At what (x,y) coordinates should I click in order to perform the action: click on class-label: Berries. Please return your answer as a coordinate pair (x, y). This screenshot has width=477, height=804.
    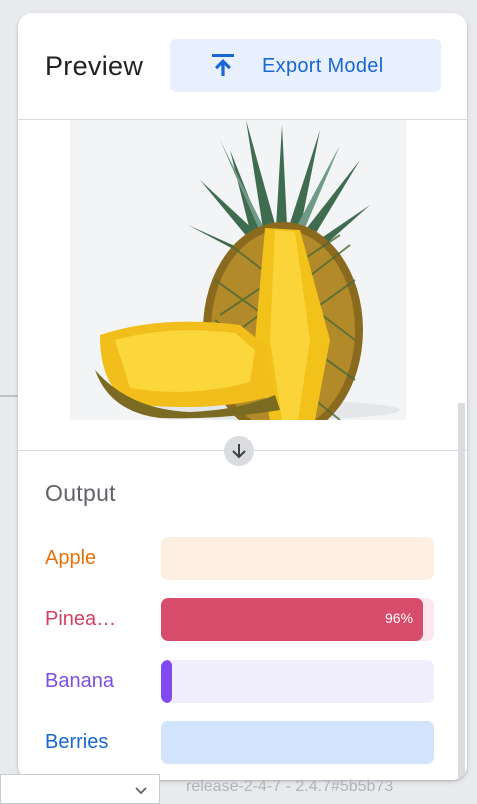
    Looking at the image, I should click on (77, 742).